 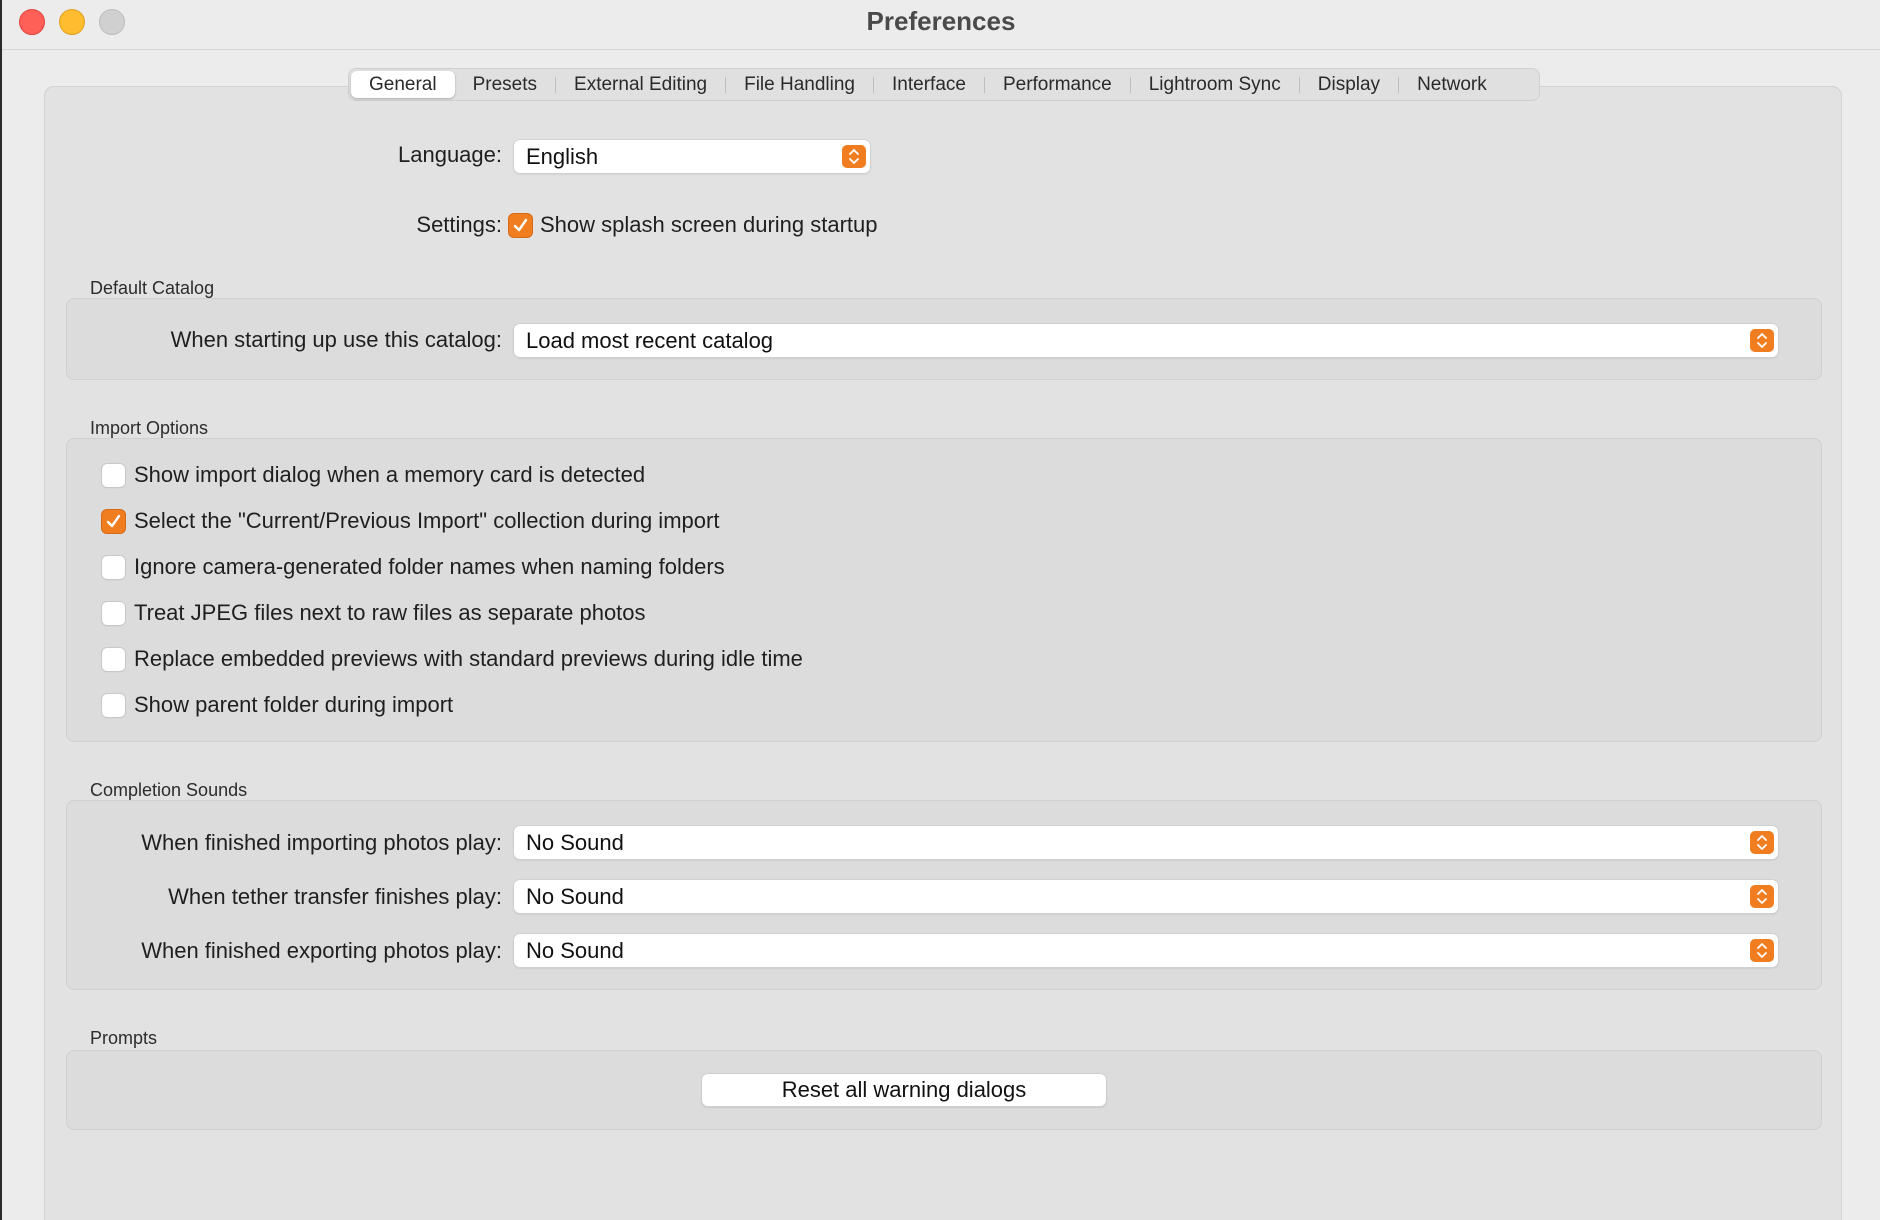 What do you see at coordinates (321, 842) in the screenshot?
I see `import-sound-label: When finished importing photos play:` at bounding box center [321, 842].